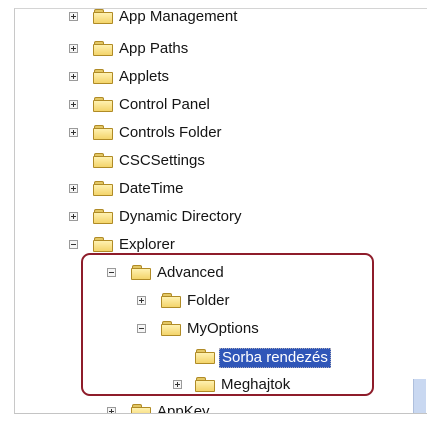  Describe the element at coordinates (183, 408) in the screenshot. I see `tree-item-label: AppKey` at that location.